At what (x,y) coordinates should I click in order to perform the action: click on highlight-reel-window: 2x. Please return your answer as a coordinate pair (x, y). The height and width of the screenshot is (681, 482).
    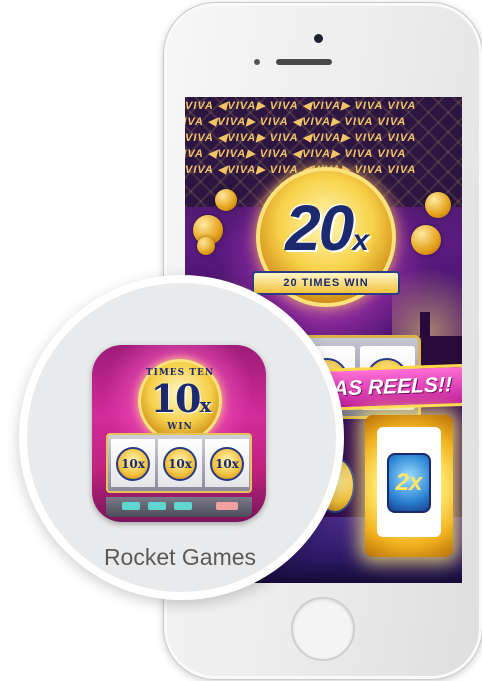
    Looking at the image, I should click on (409, 482).